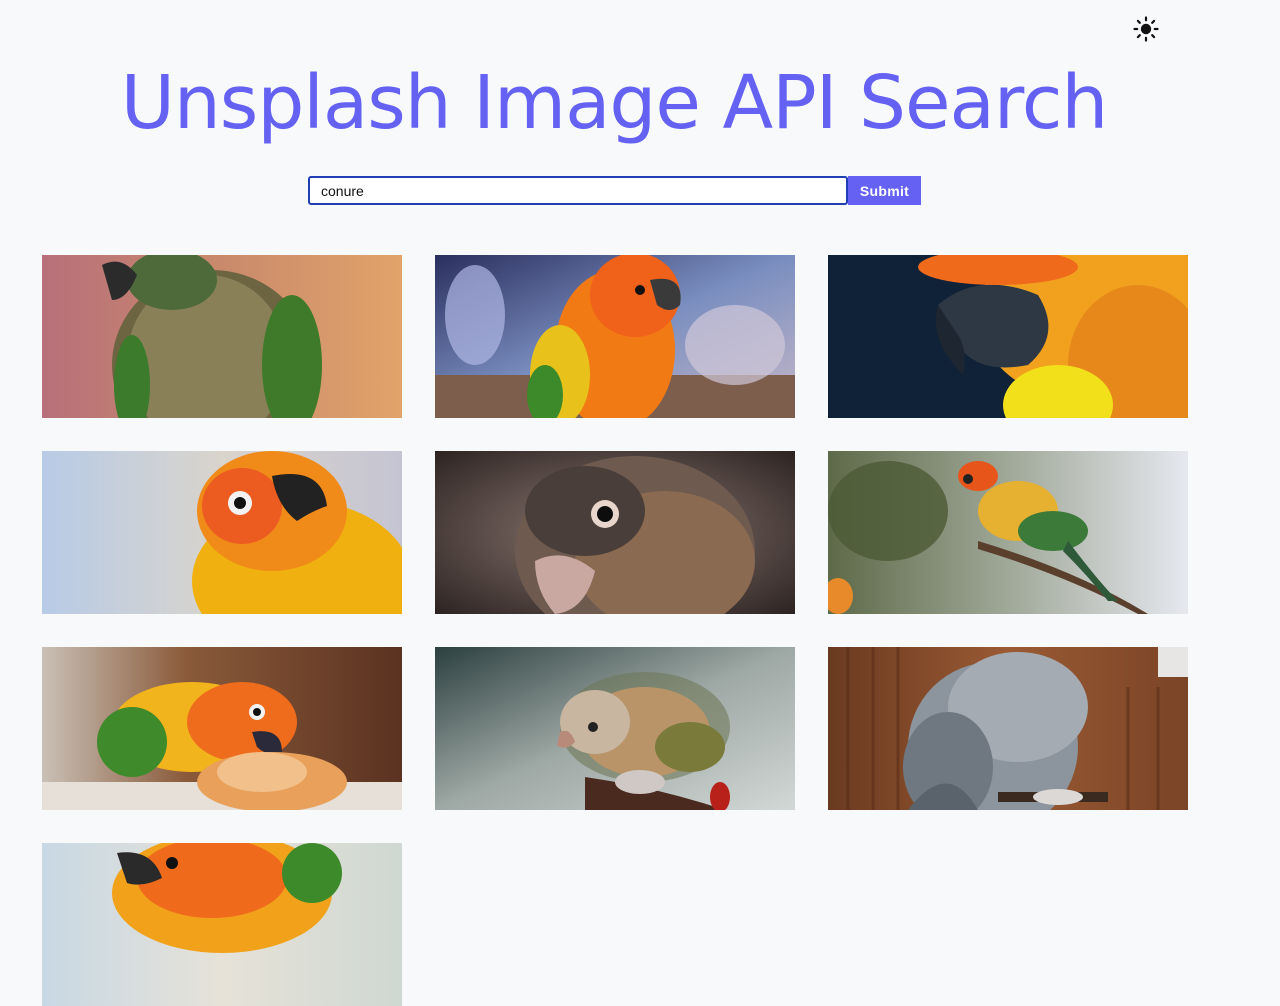 The image size is (1280, 1006). Describe the element at coordinates (614, 103) in the screenshot. I see `page-title: Unsplash Image API Search` at that location.